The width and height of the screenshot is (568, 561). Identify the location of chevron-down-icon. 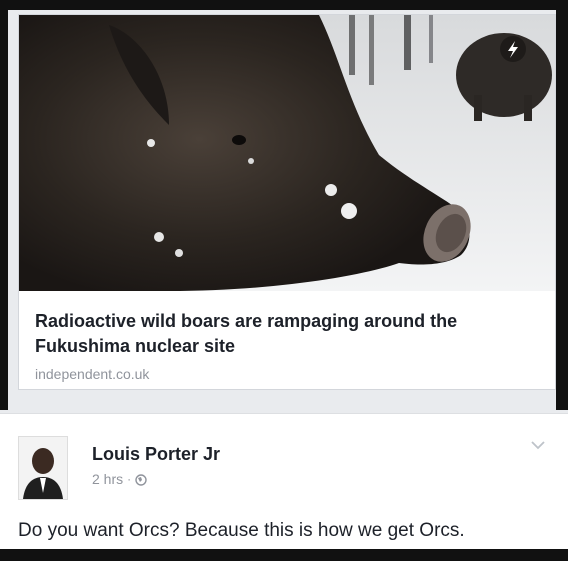
(538, 444).